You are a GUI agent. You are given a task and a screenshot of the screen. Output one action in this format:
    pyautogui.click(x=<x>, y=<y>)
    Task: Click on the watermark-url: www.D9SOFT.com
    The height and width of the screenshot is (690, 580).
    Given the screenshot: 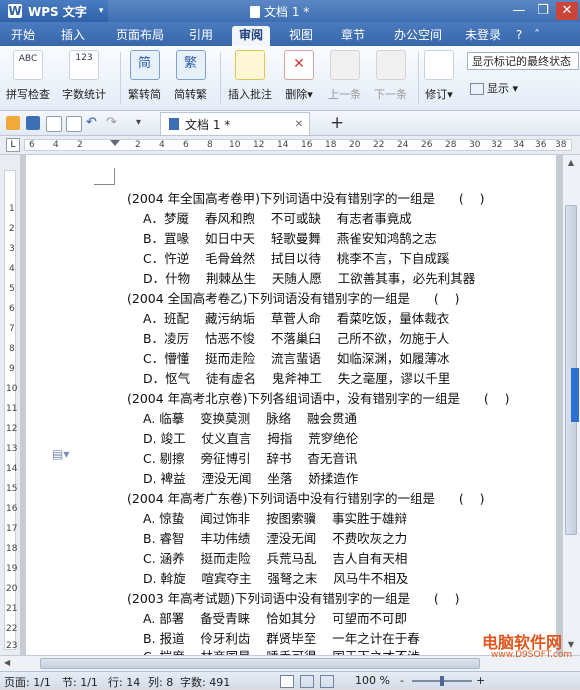 What is the action you would take?
    pyautogui.click(x=532, y=655)
    